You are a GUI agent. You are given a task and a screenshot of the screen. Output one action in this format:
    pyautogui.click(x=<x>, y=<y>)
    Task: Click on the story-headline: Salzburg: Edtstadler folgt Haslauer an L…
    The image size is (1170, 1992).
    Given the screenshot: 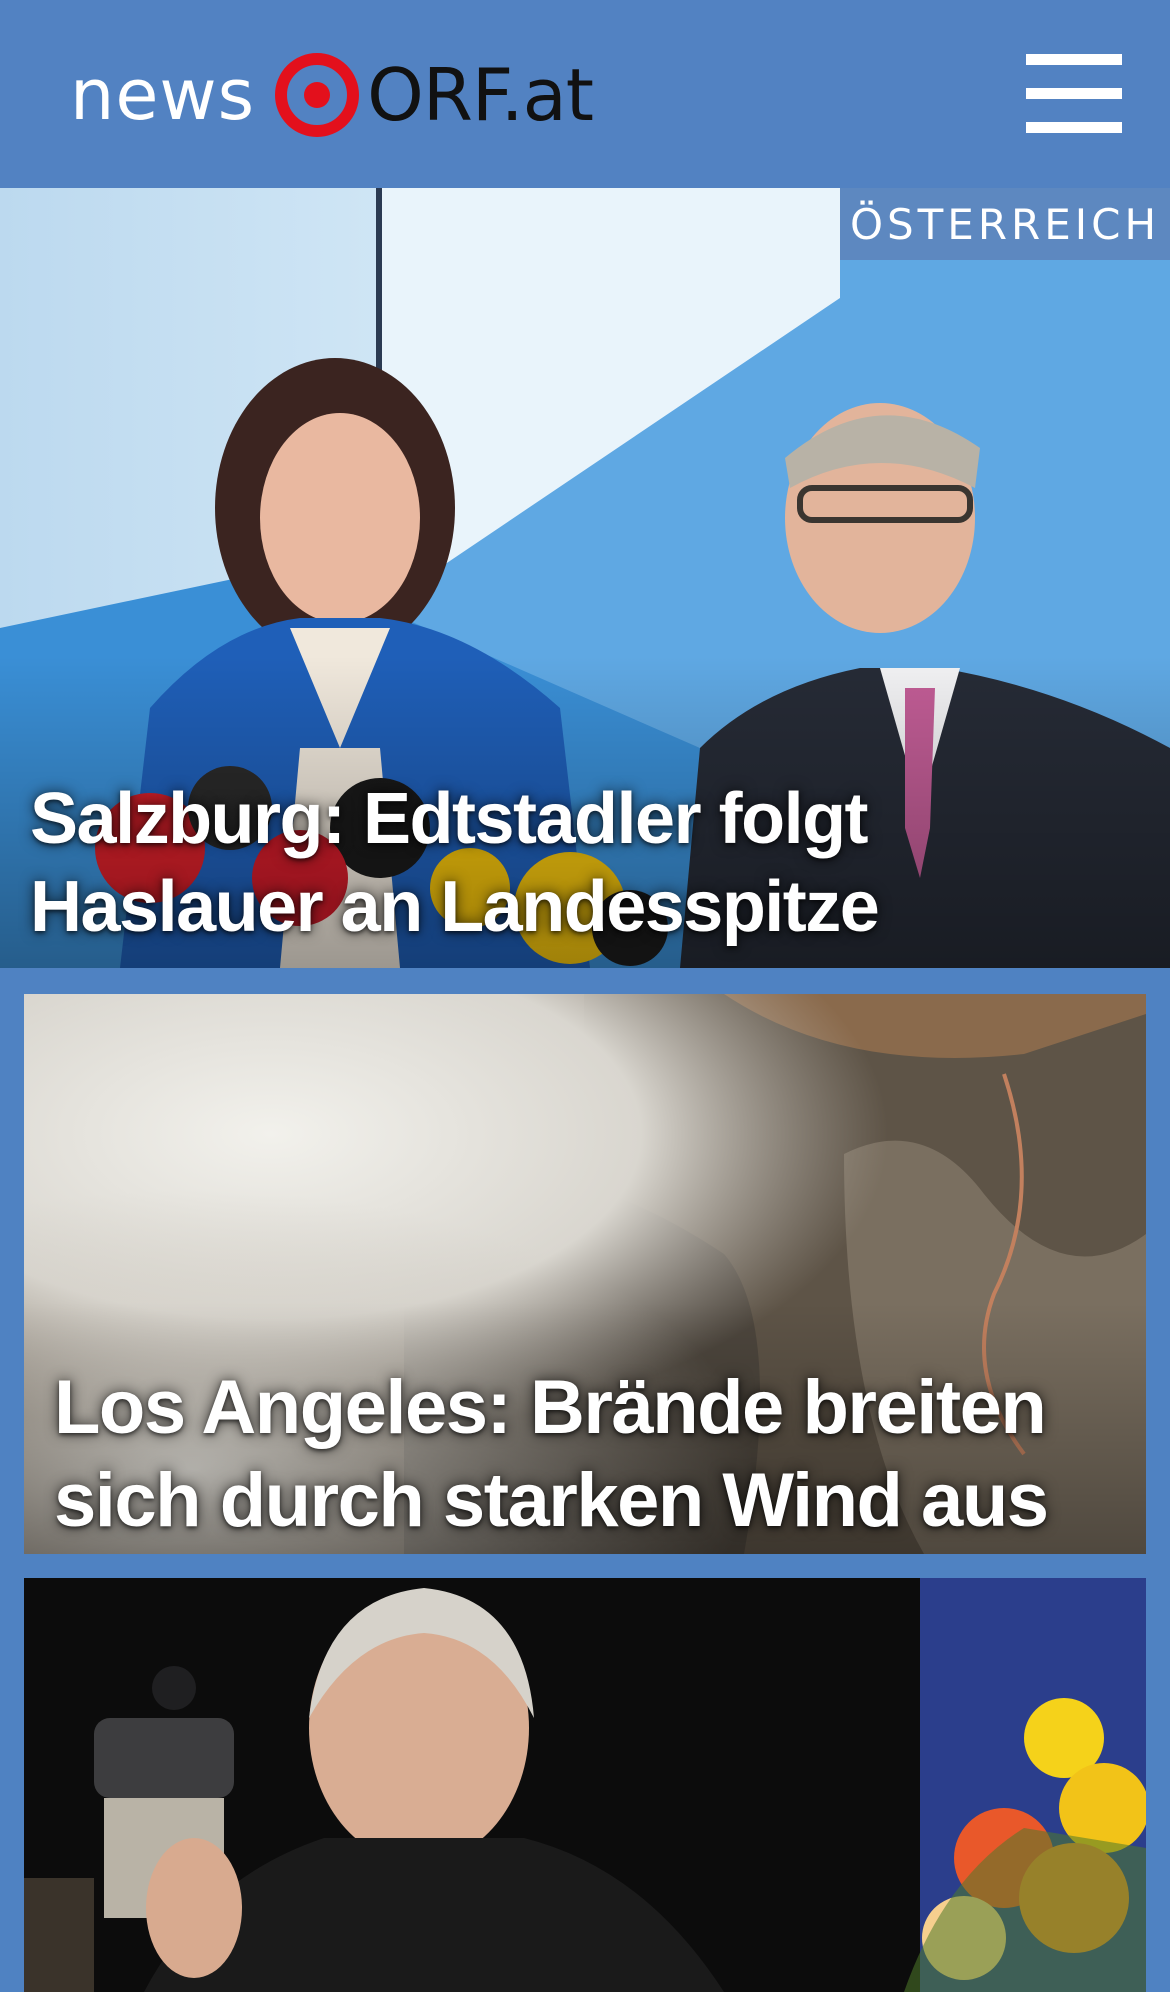 What is the action you would take?
    pyautogui.click(x=595, y=864)
    